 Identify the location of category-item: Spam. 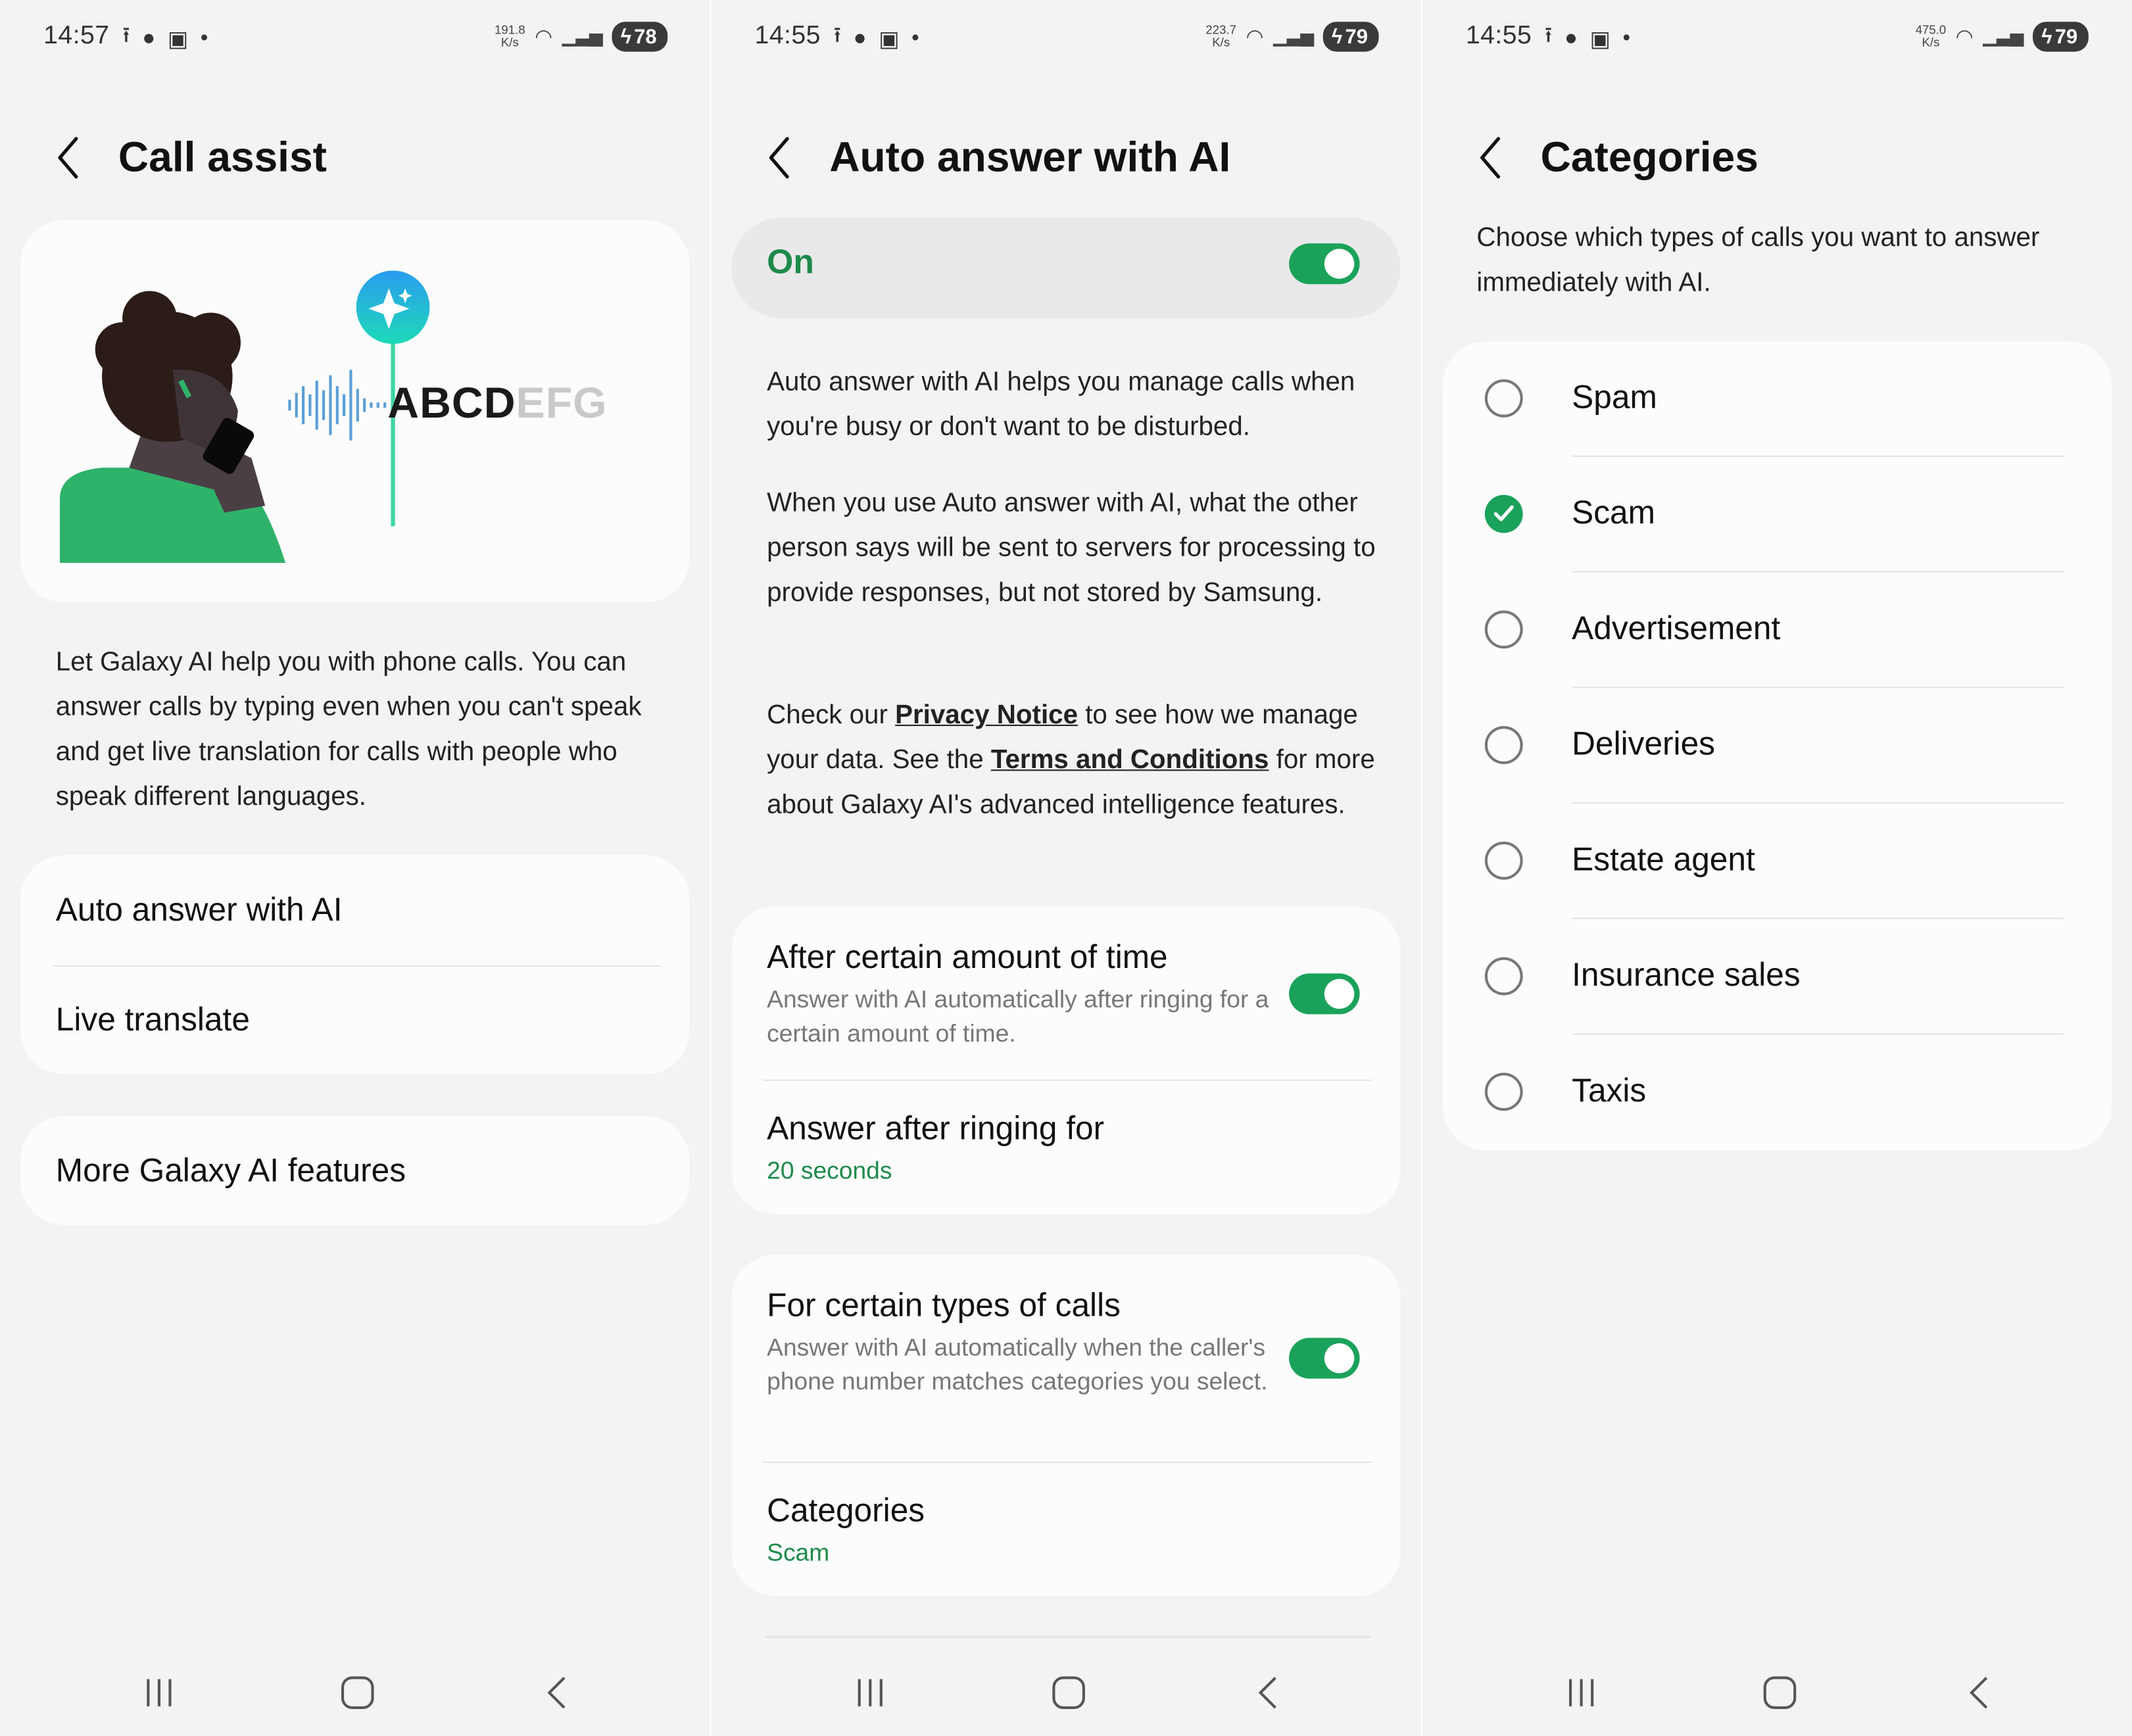
(1777, 399).